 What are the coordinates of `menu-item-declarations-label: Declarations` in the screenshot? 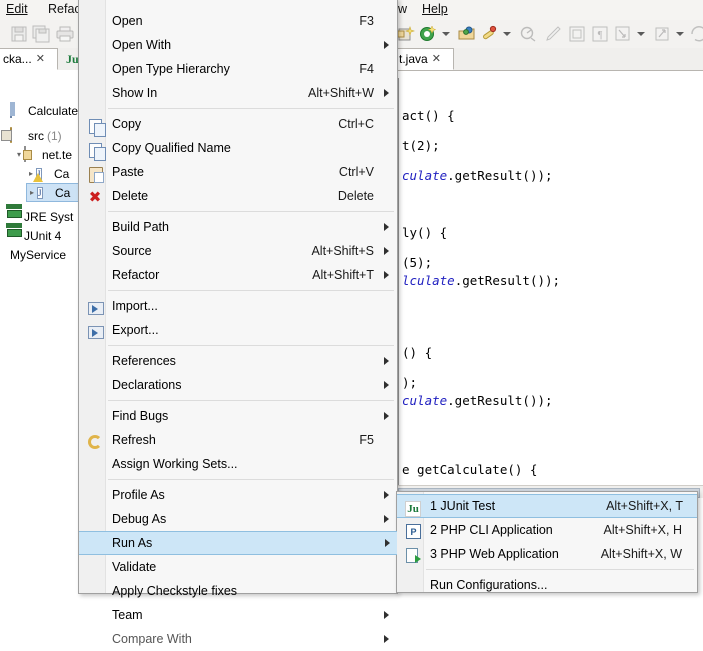 It's located at (147, 385).